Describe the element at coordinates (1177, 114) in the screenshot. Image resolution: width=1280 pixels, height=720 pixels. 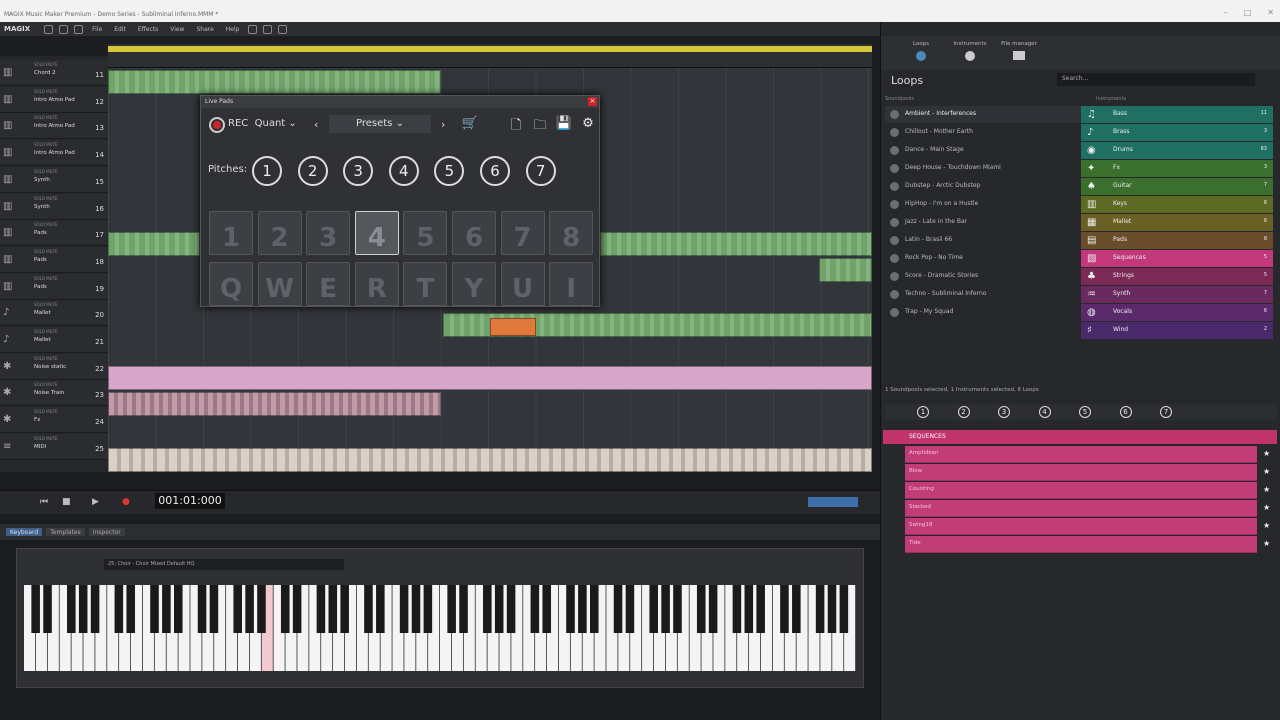
I see `instrument-item: ♫ Bass 11` at that location.